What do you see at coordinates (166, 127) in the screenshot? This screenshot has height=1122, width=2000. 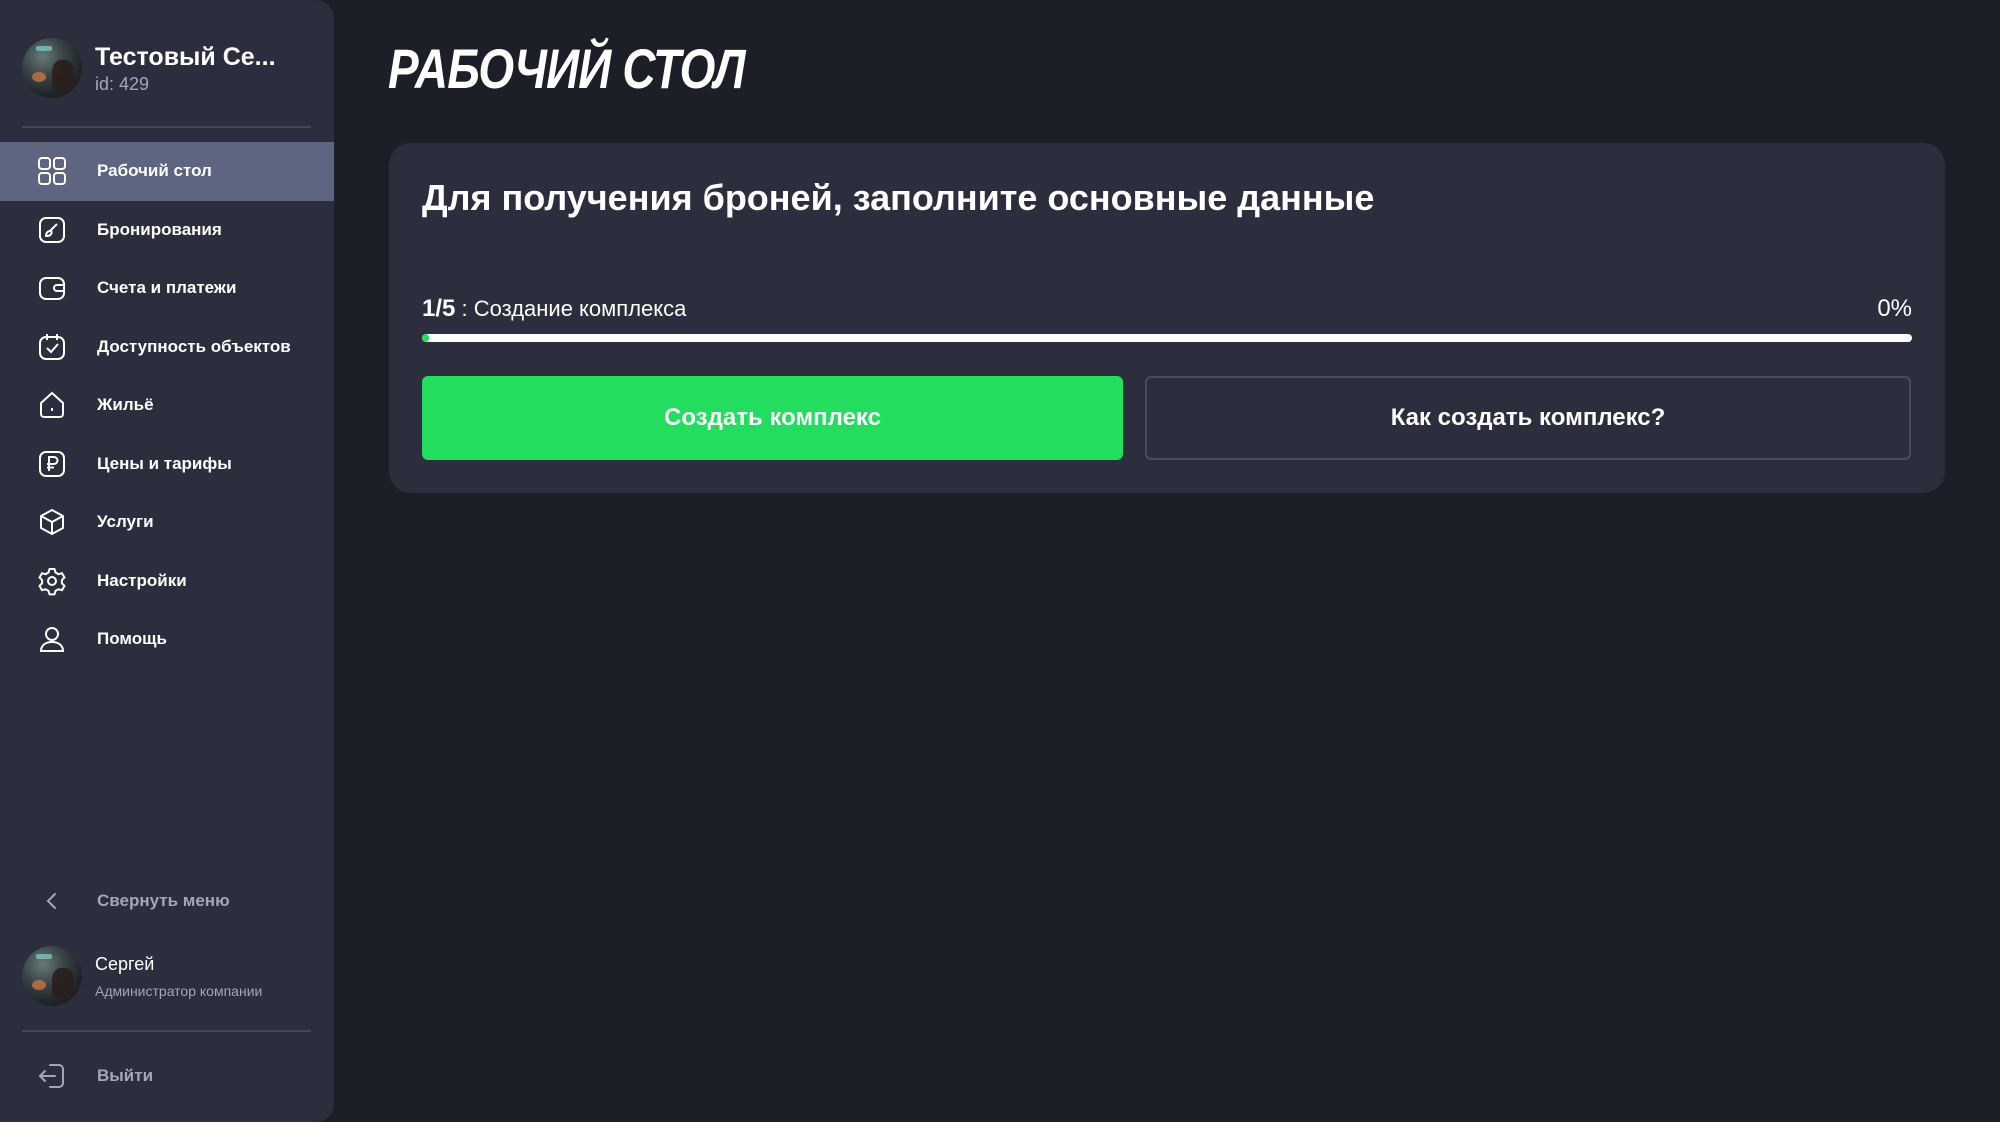 I see `sidebar-divider-top` at bounding box center [166, 127].